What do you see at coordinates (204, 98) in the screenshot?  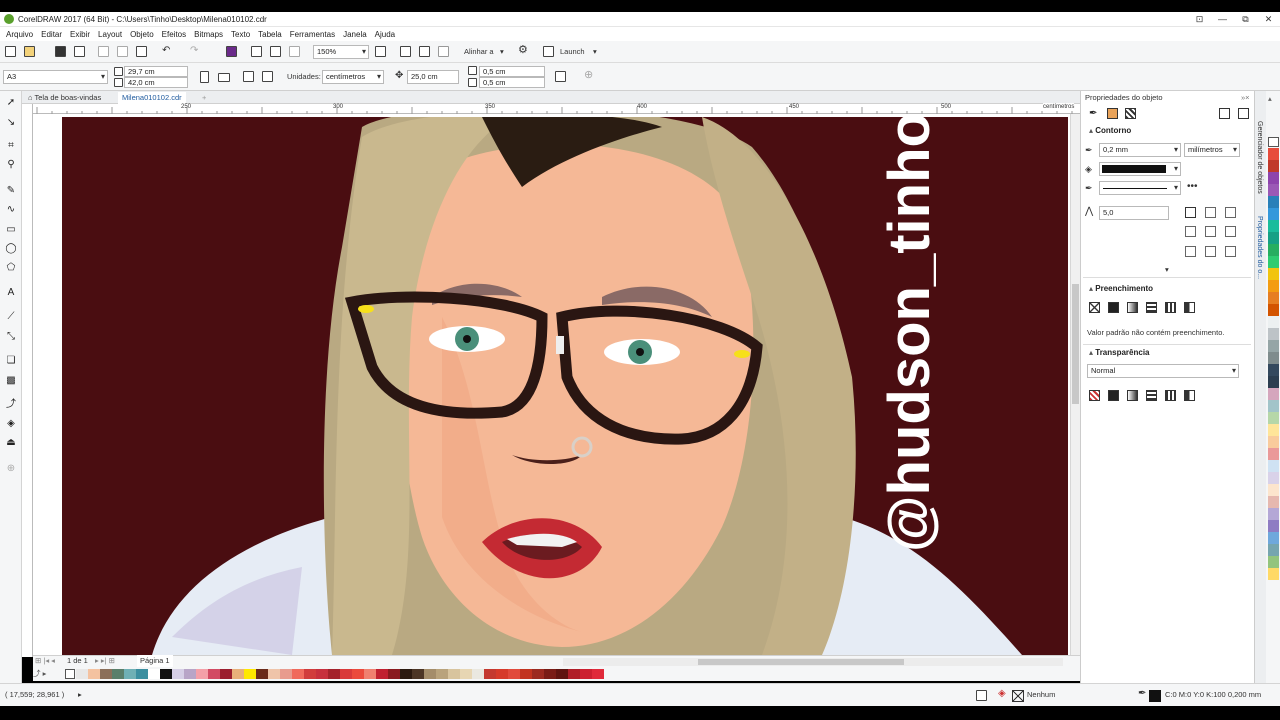 I see `new-tab-plus-icon: +` at bounding box center [204, 98].